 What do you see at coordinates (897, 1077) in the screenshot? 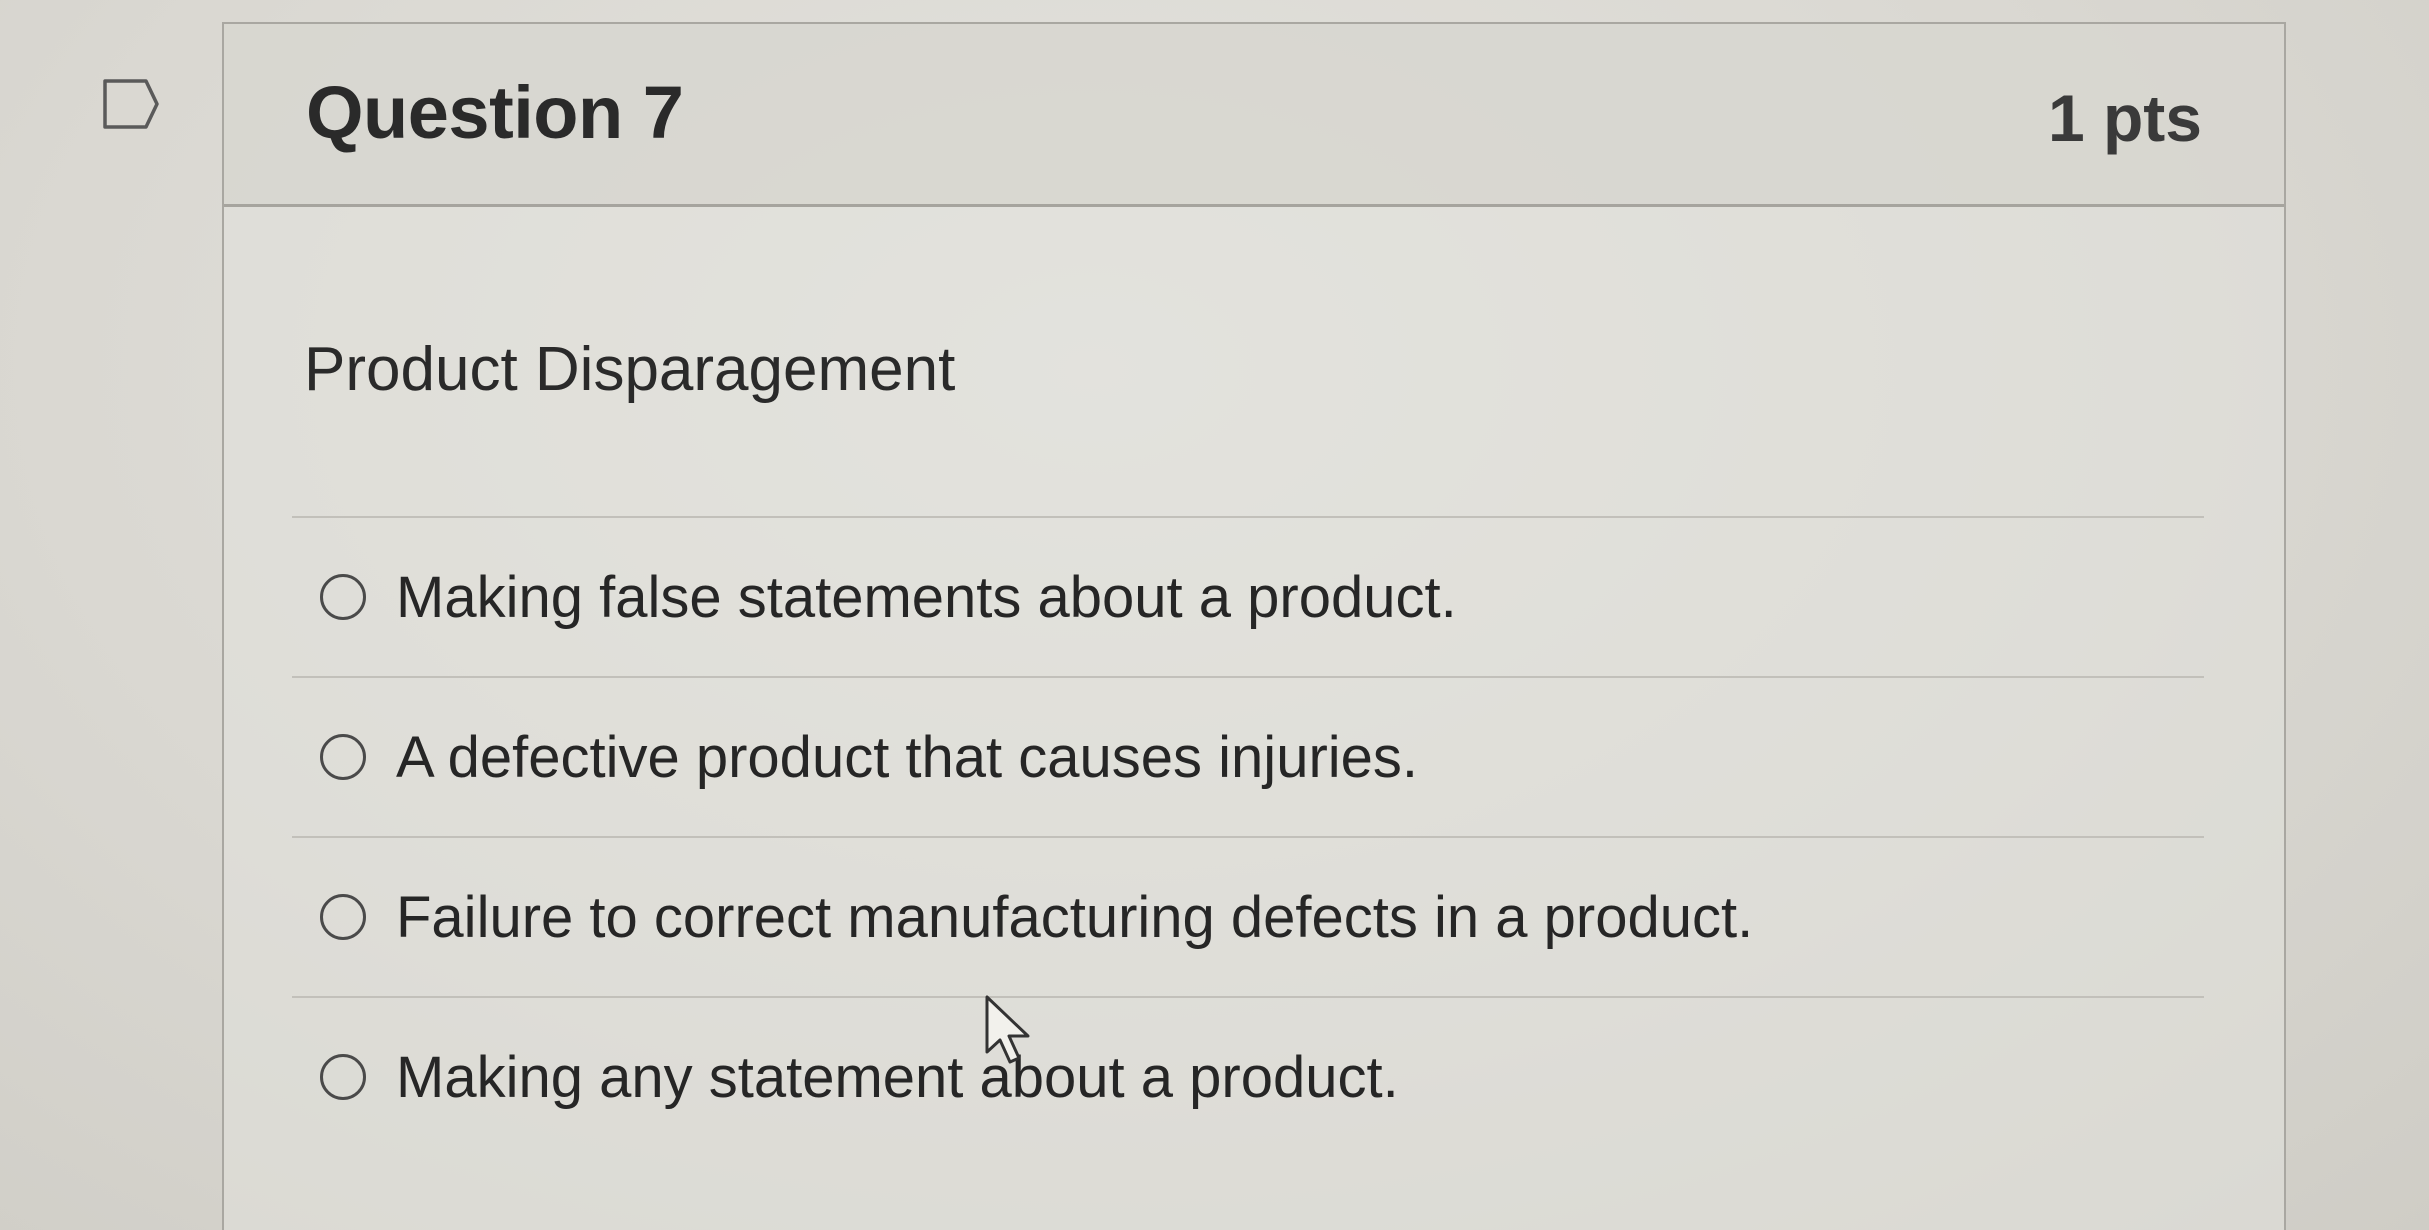
I see `answer-label: Making any statement about a product.` at bounding box center [897, 1077].